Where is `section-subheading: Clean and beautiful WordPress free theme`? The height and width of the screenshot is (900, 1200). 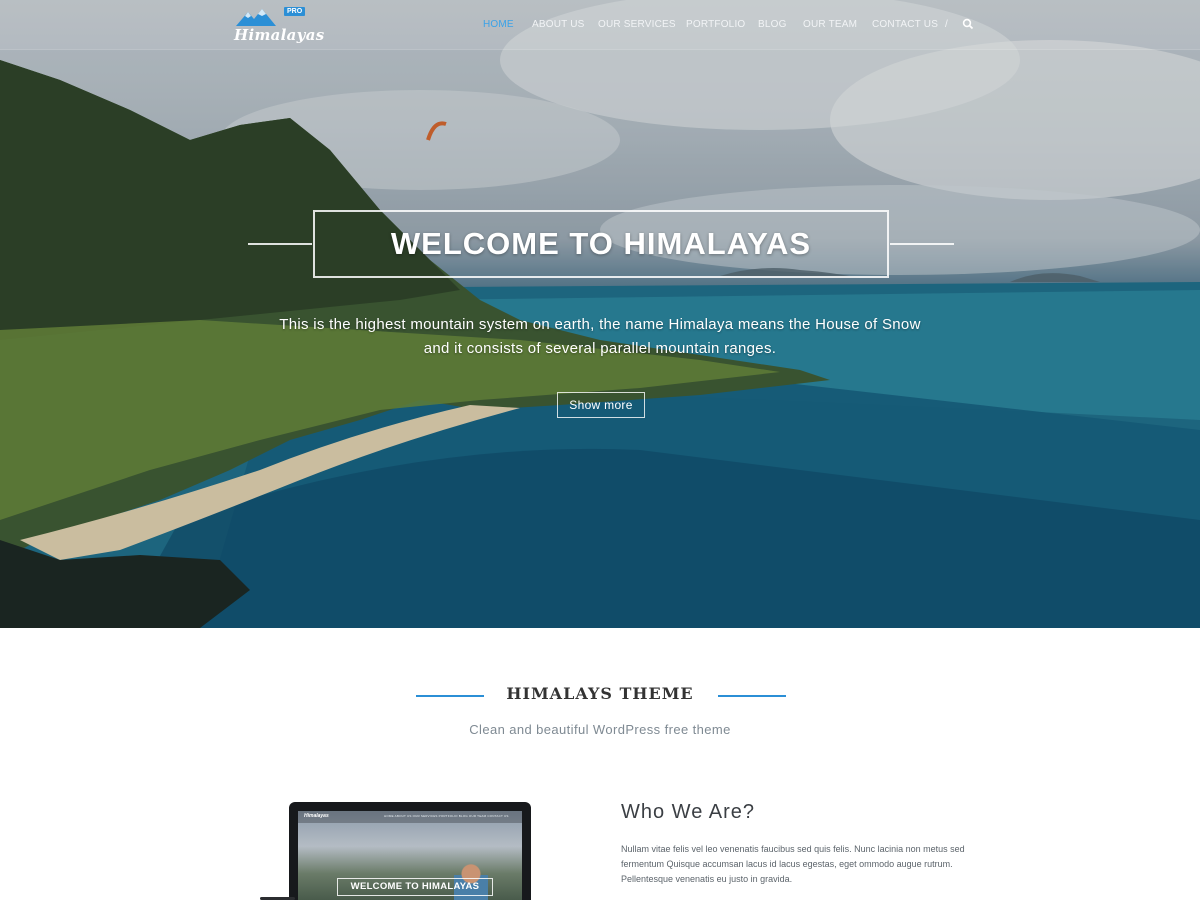 section-subheading: Clean and beautiful WordPress free theme is located at coordinates (600, 729).